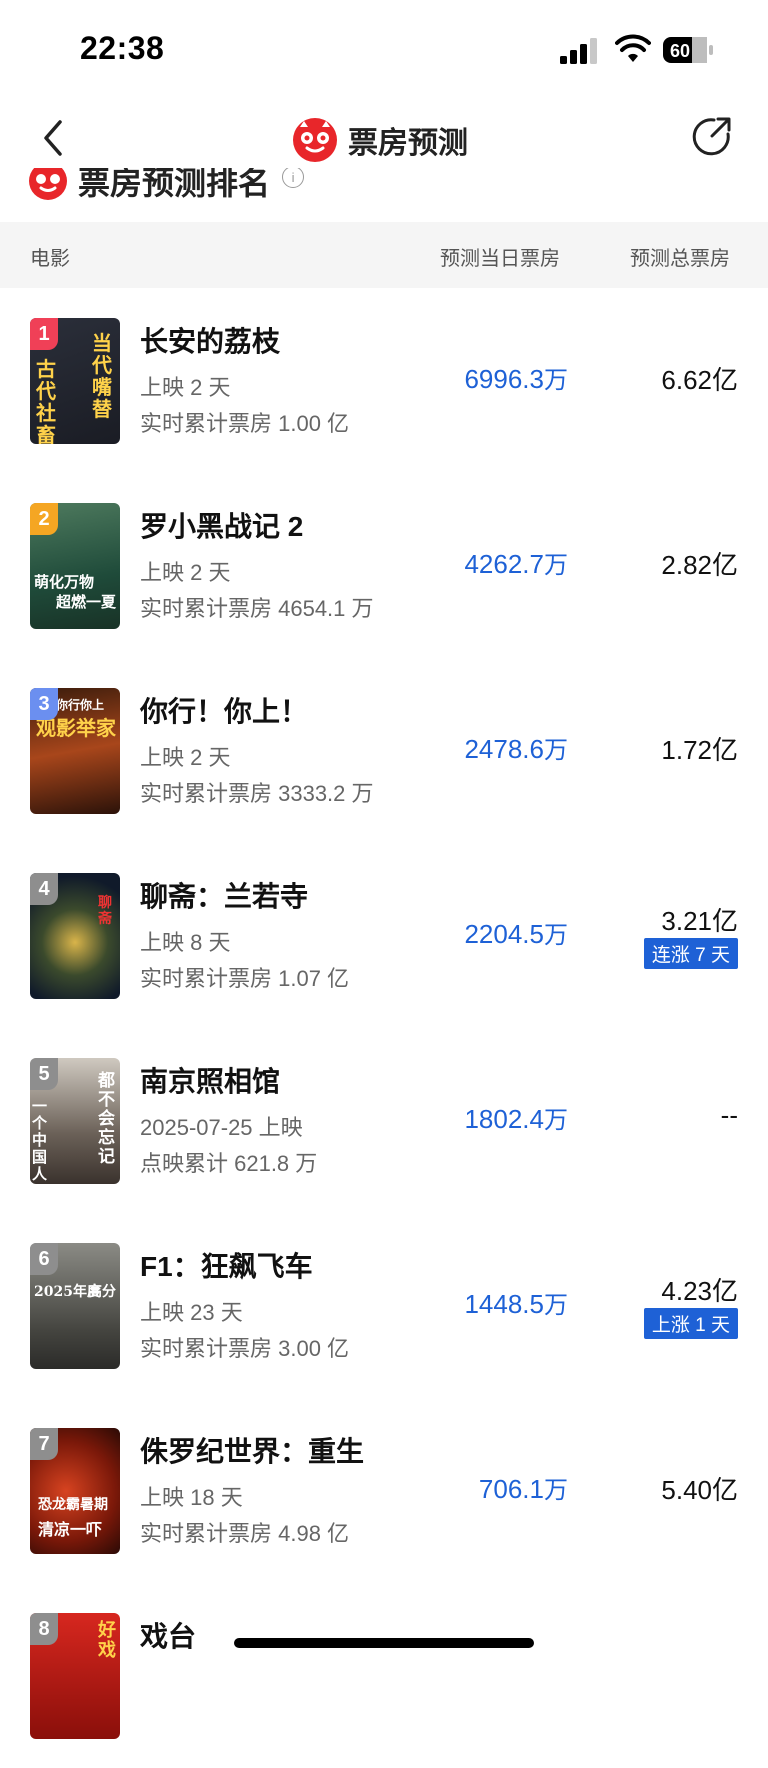 The image size is (768, 1768). I want to click on total-forecast-value: 3.21亿, so click(699, 921).